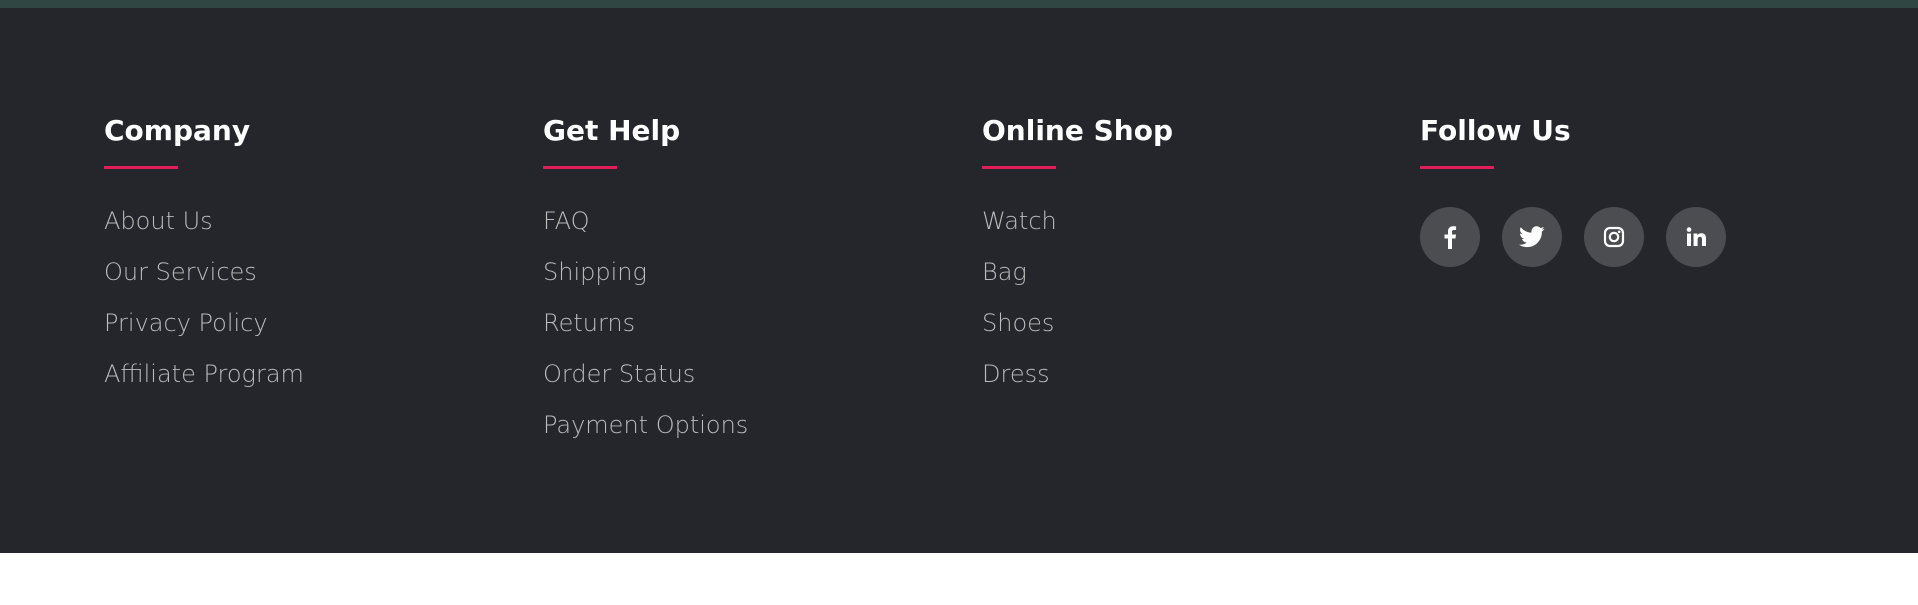 Image resolution: width=1918 pixels, height=605 pixels. Describe the element at coordinates (204, 374) in the screenshot. I see `footer-link-affiliate-program: Affiliate Program` at that location.